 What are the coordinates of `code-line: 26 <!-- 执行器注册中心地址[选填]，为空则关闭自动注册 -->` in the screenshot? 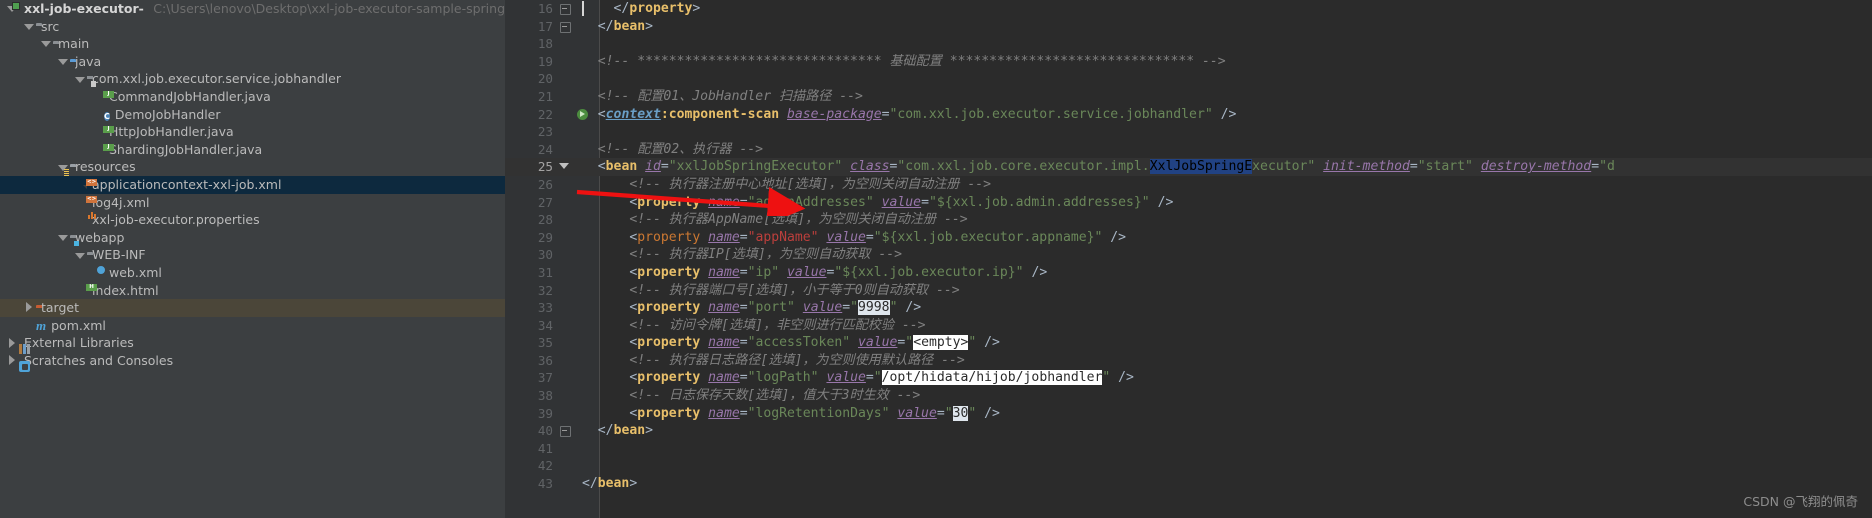 It's located at (1188, 185).